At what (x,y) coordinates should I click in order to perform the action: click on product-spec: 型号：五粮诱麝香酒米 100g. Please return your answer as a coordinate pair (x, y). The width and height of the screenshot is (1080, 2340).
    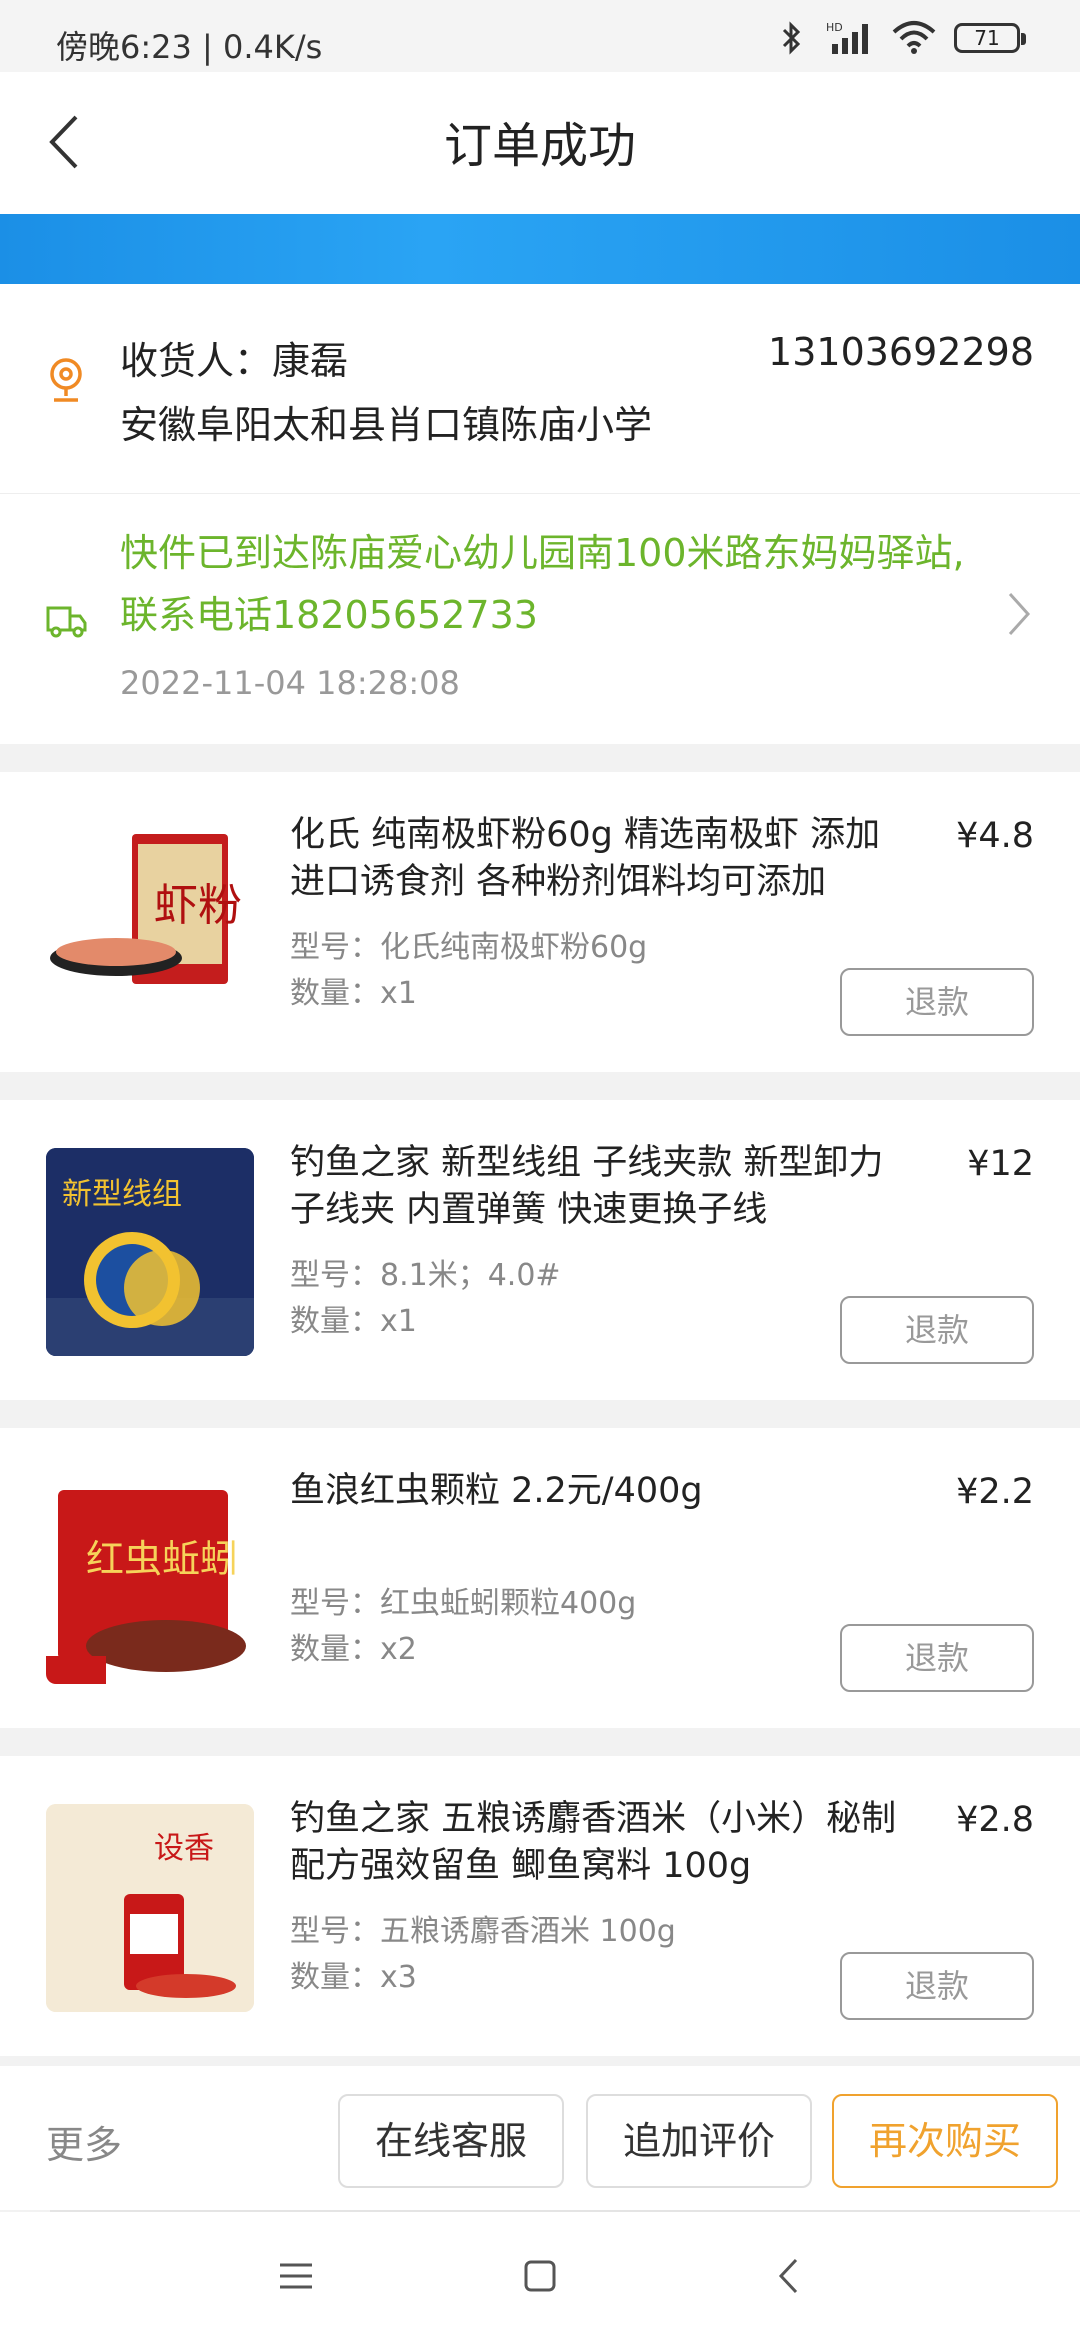
    Looking at the image, I should click on (483, 1931).